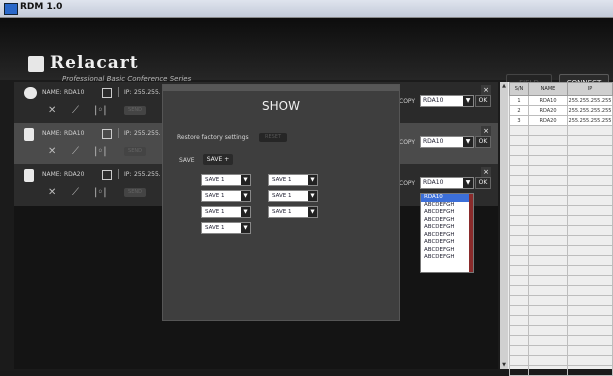  Describe the element at coordinates (519, 100) in the screenshot. I see `table-cell: 1` at that location.